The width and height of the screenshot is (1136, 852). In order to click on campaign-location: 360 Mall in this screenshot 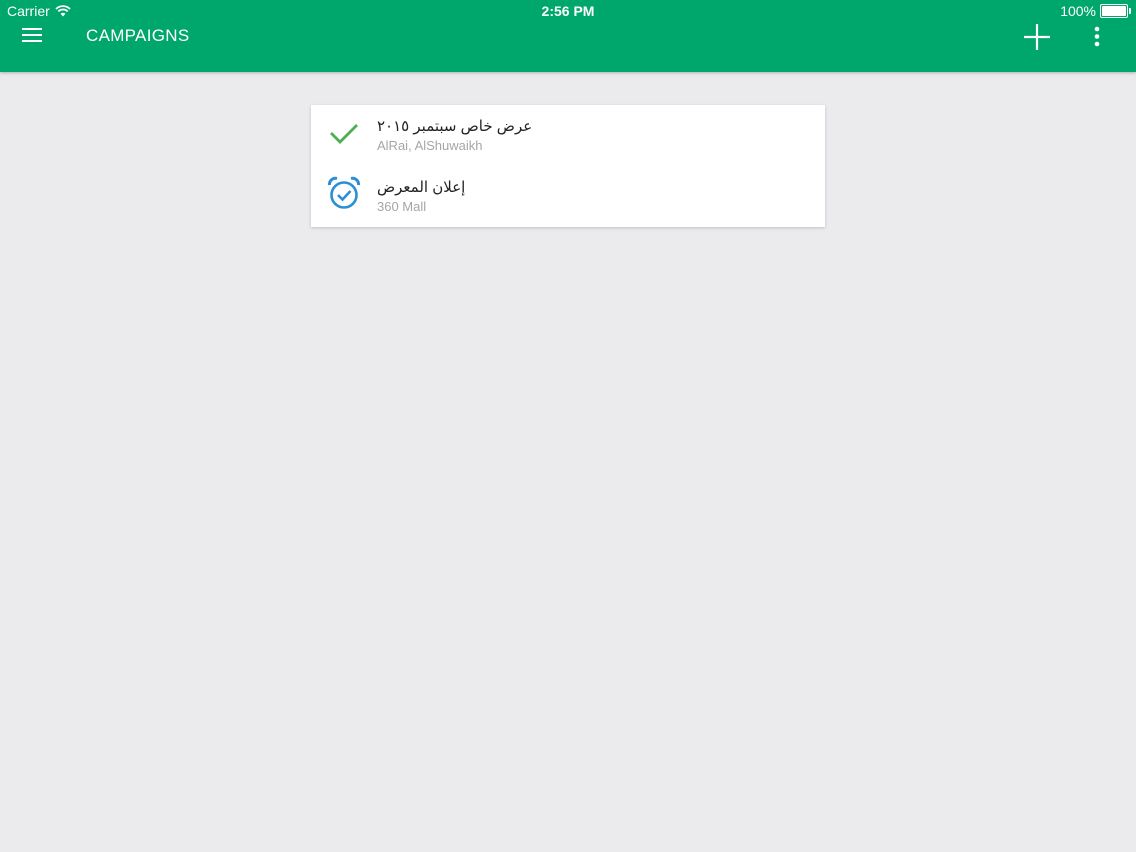, I will do `click(402, 206)`.